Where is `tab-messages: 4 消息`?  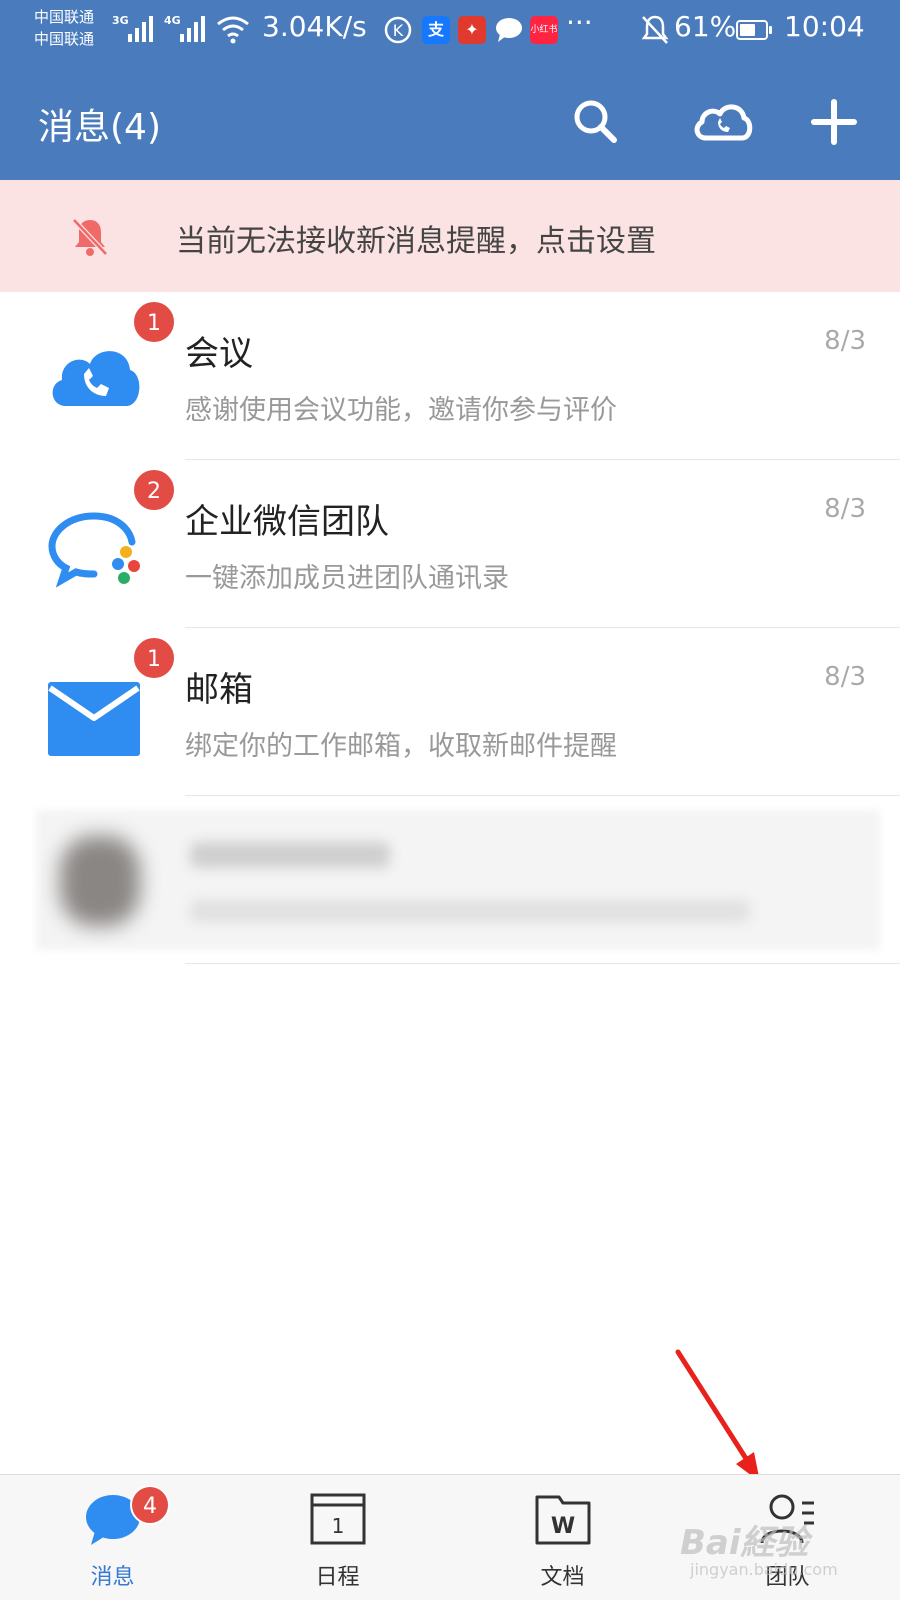
tab-messages: 4 消息 is located at coordinates (112, 1538).